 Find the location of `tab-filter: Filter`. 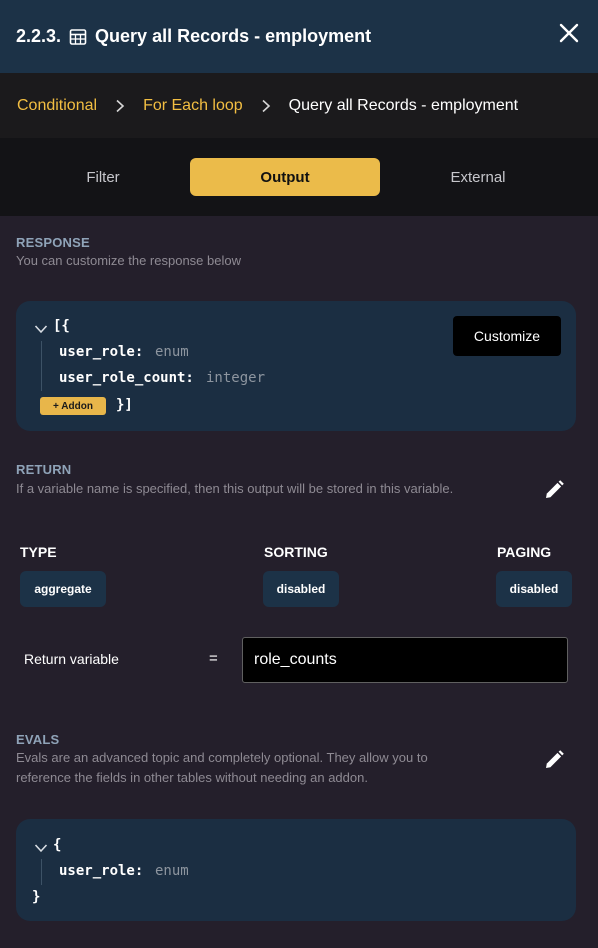

tab-filter: Filter is located at coordinates (103, 177).